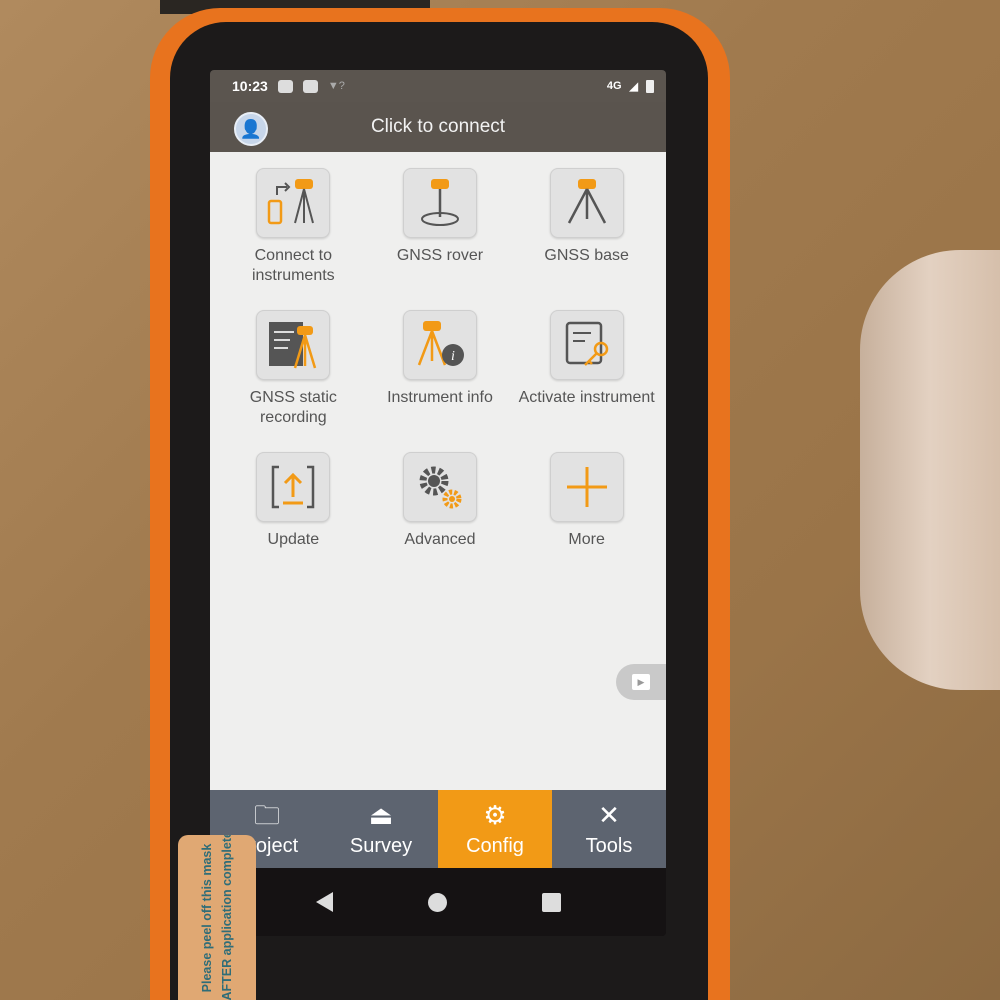  I want to click on bottom-tab-bar: 🗀 Project ⏏ Survey ⚙ Config ✕ Tools, so click(438, 829).